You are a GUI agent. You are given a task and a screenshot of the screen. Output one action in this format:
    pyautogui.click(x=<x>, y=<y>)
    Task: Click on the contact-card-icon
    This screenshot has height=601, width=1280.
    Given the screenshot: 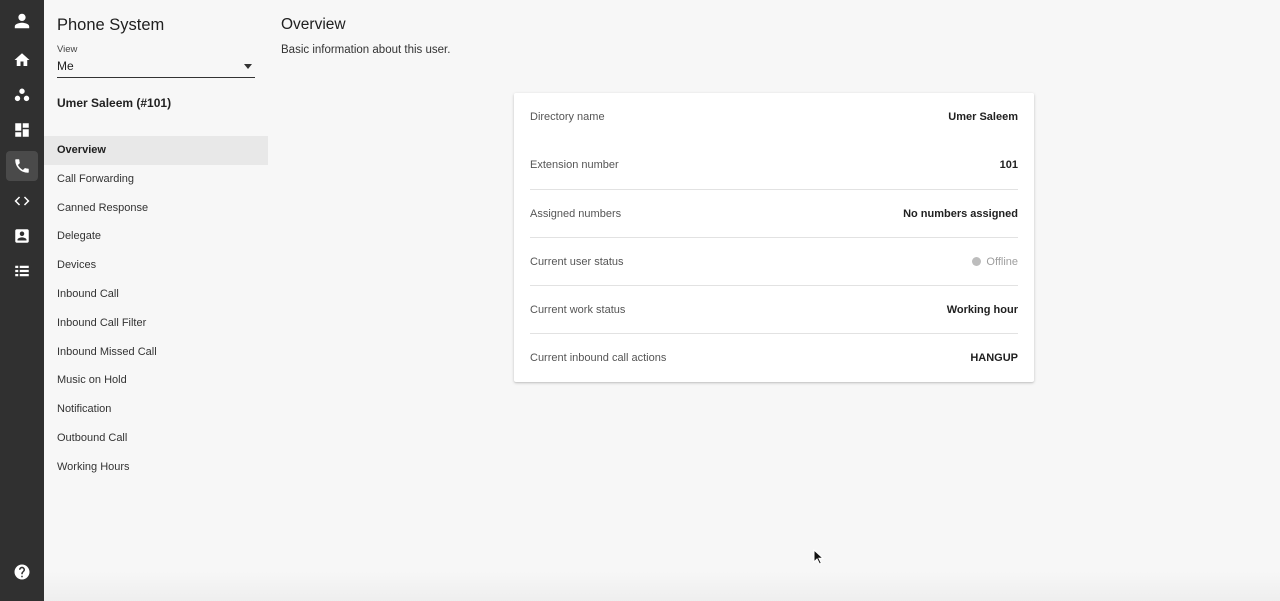 What is the action you would take?
    pyautogui.click(x=22, y=236)
    